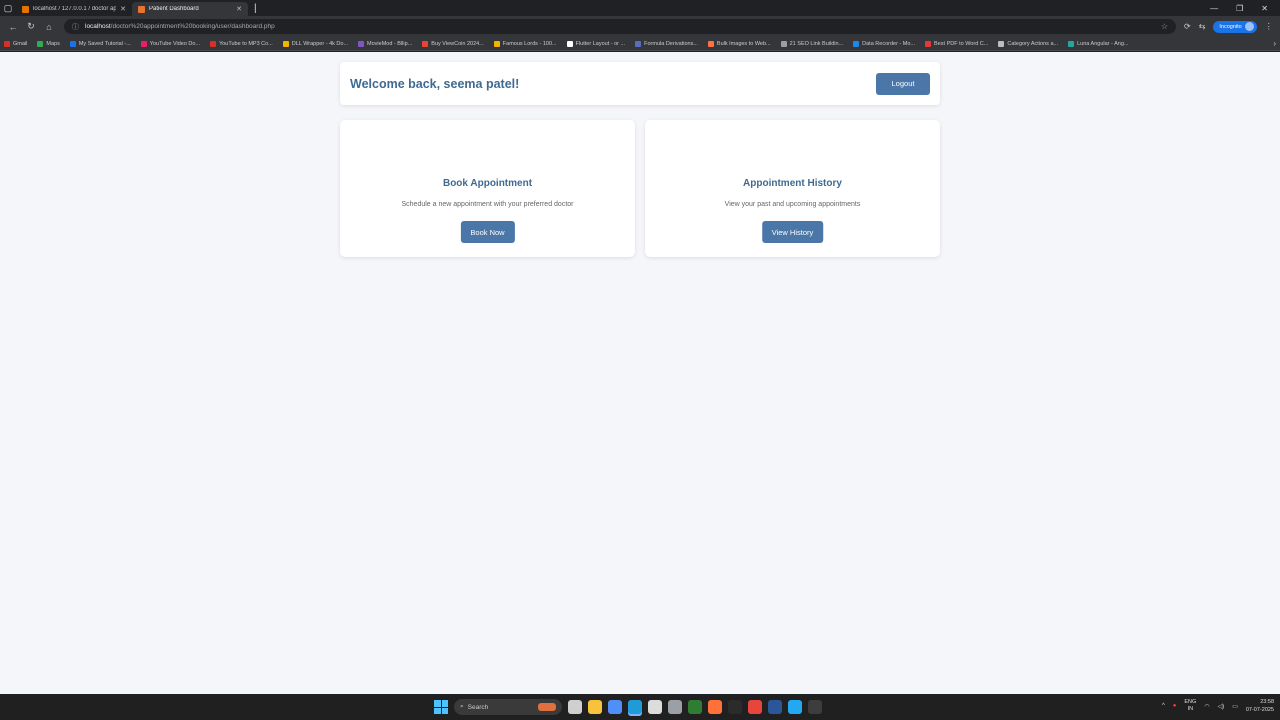 The image size is (1280, 720). Describe the element at coordinates (1221, 706) in the screenshot. I see `volume-icon: ◁)` at that location.